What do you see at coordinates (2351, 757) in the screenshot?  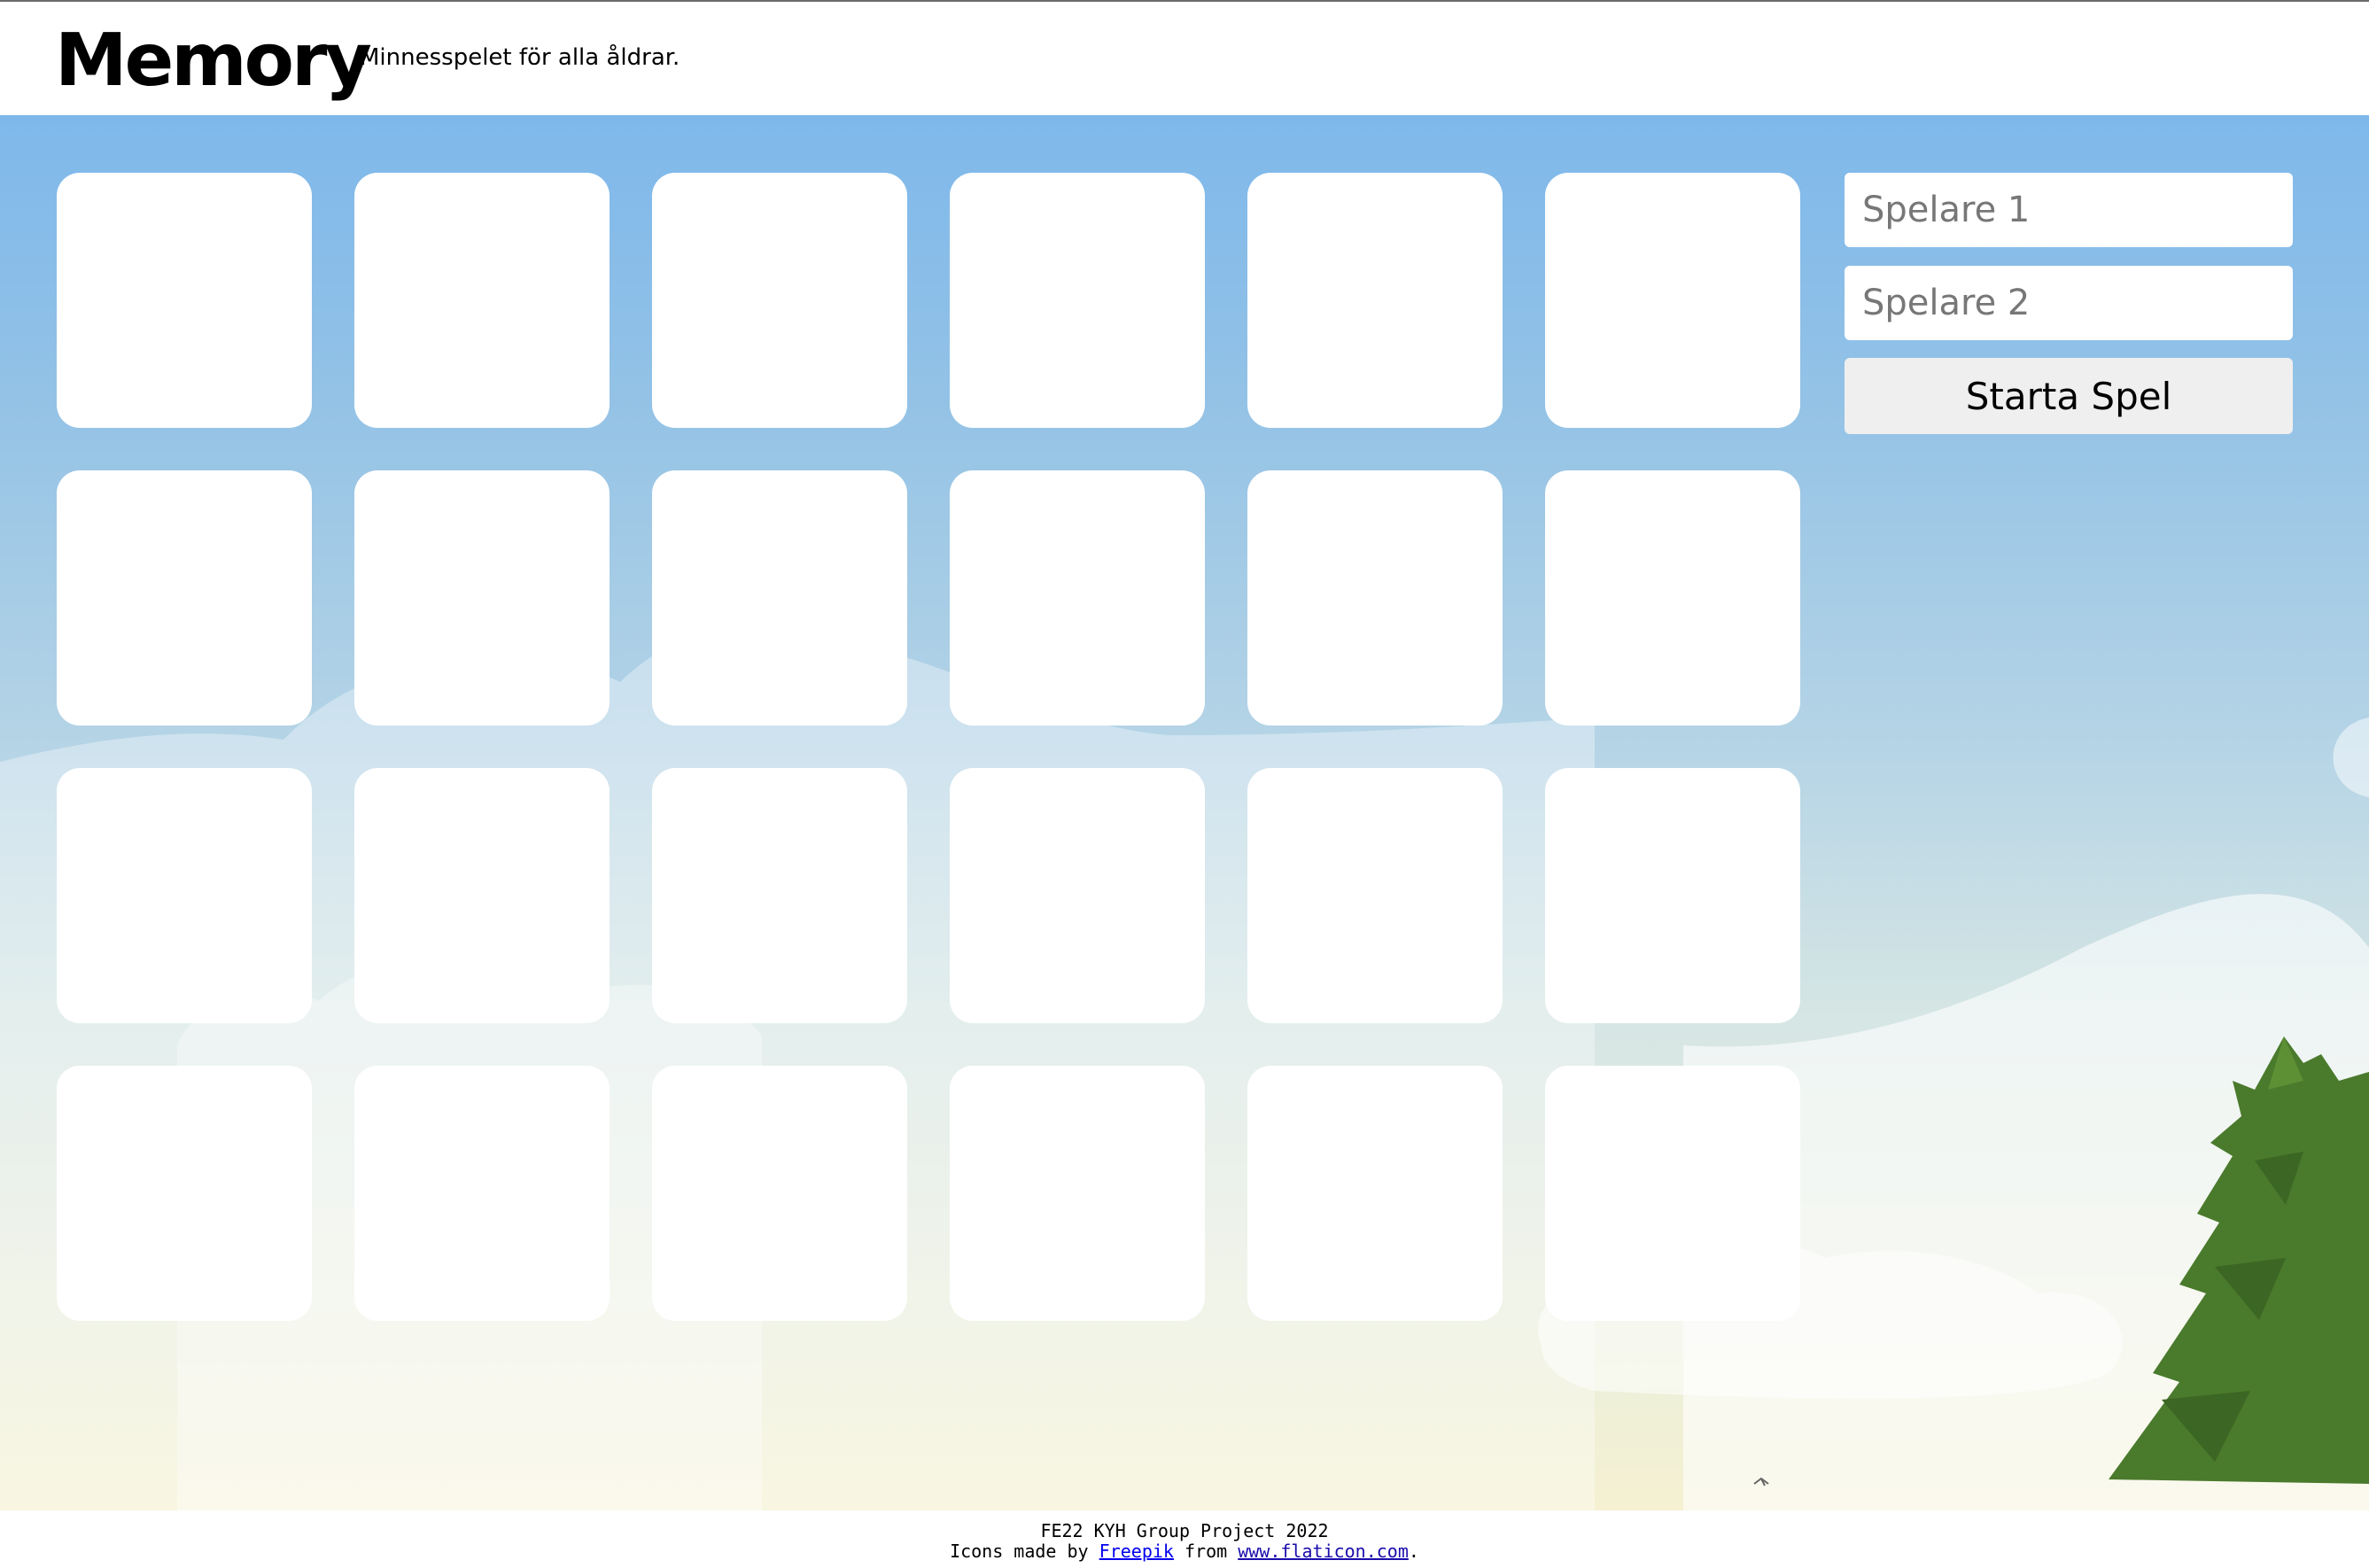 I see `cloud-right` at bounding box center [2351, 757].